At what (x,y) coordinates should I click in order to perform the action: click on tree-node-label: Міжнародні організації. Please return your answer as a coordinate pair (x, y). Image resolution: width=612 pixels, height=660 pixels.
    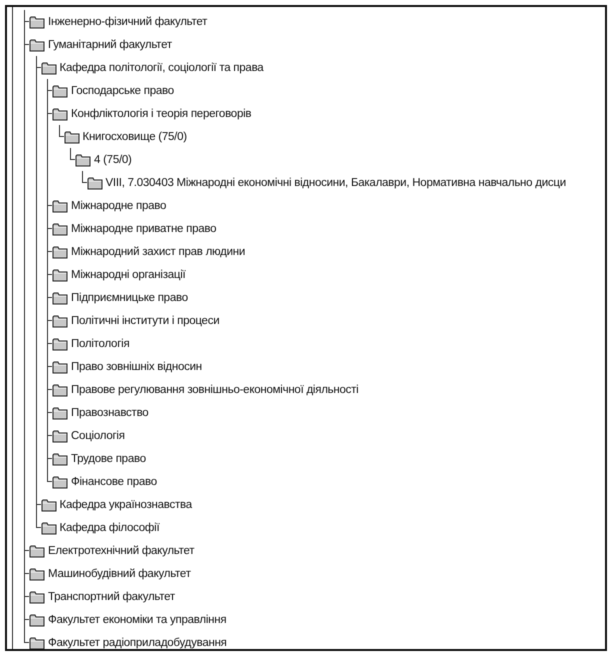
    Looking at the image, I should click on (128, 274).